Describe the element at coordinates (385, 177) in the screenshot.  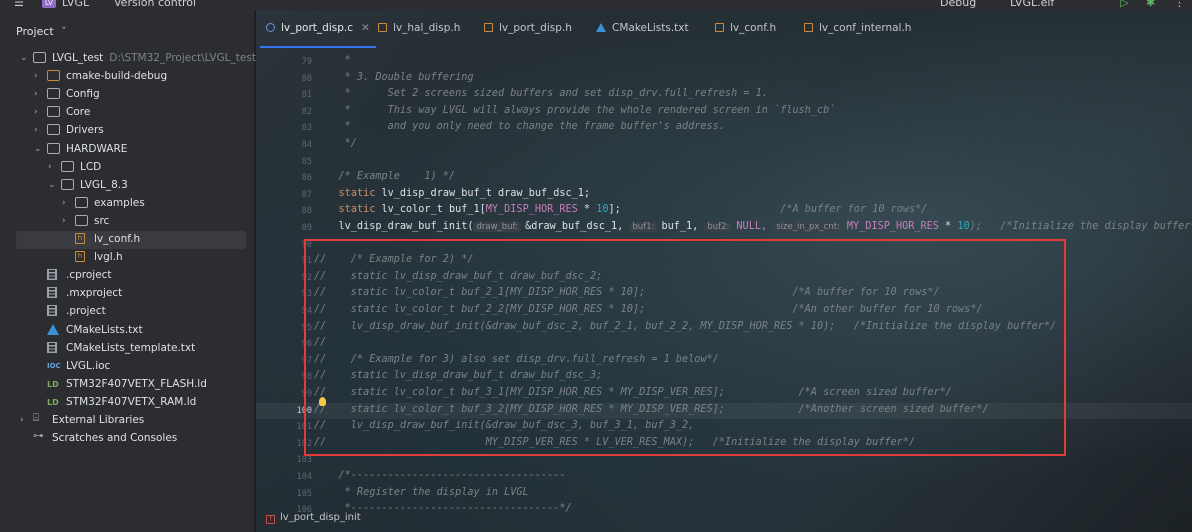
I see `code-text: /* Example 1) */` at that location.